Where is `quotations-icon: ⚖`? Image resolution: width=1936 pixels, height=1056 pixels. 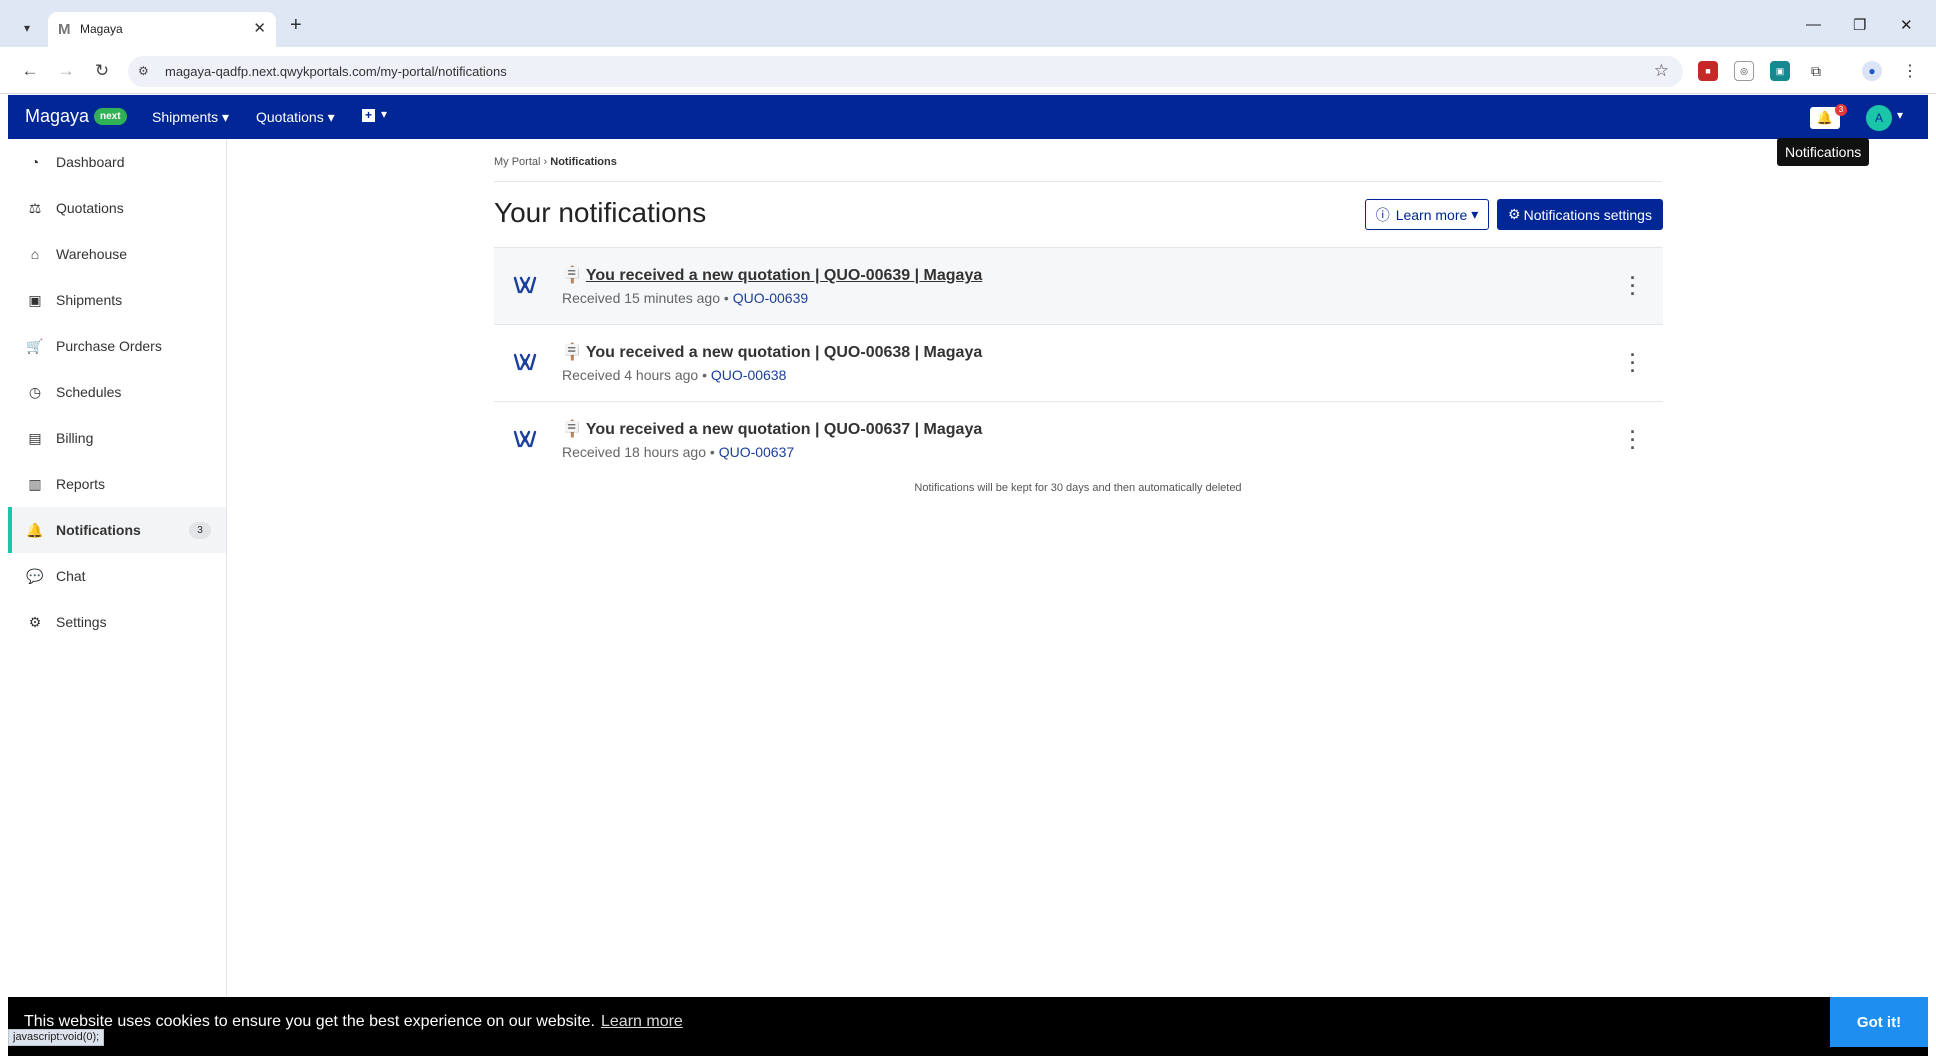 quotations-icon: ⚖ is located at coordinates (35, 207).